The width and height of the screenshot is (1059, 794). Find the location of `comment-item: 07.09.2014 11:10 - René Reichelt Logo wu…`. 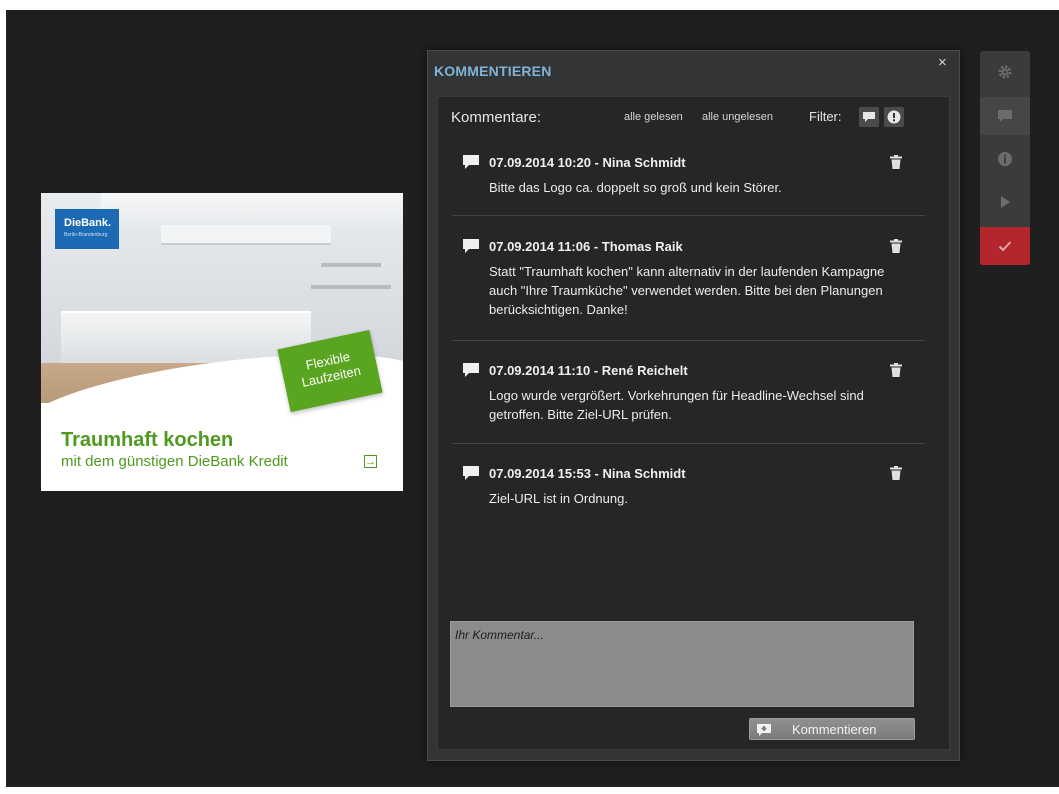

comment-item: 07.09.2014 11:10 - René Reichelt Logo wu… is located at coordinates (689, 399).